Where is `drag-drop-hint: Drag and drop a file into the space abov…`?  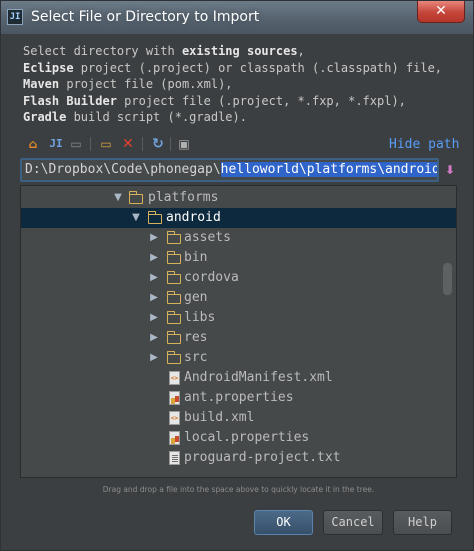
drag-drop-hint: Drag and drop a file into the space abov… is located at coordinates (238, 489).